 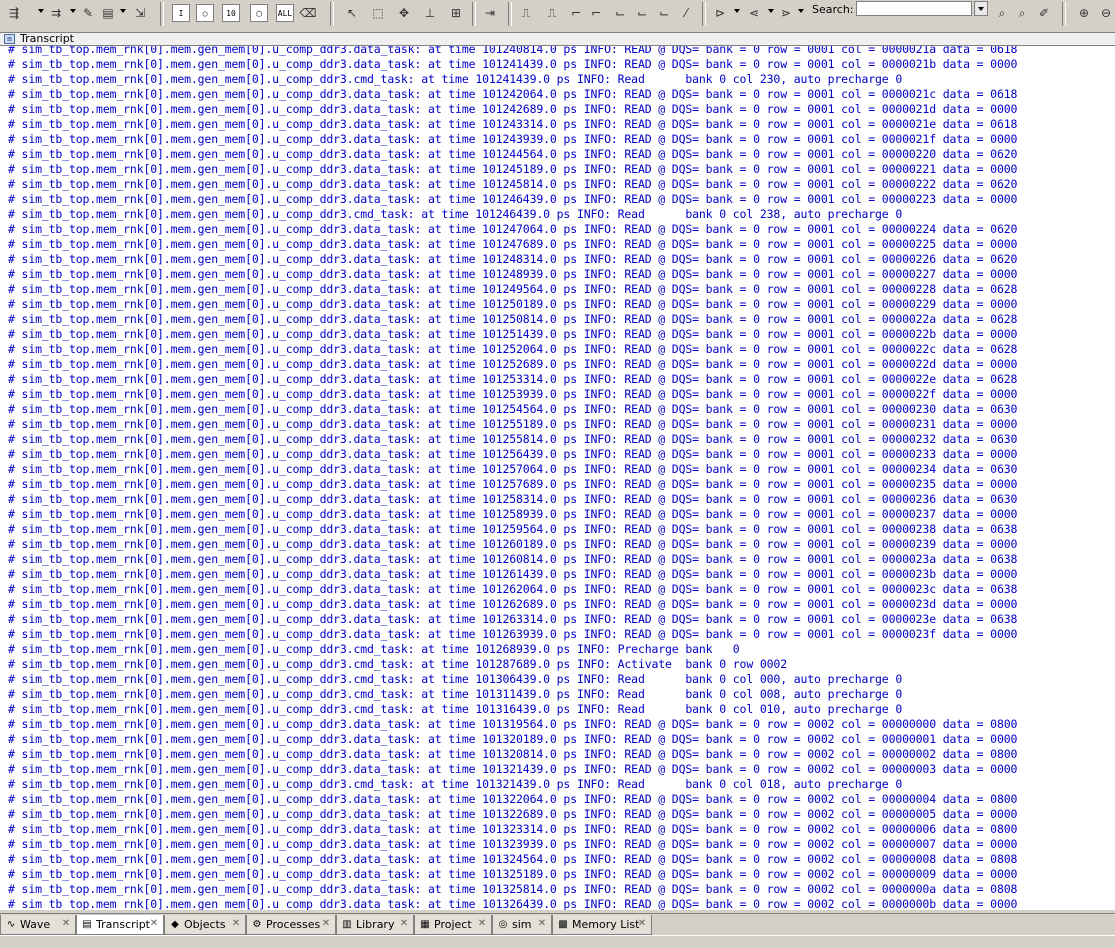 I want to click on format-icon: 10, so click(x=231, y=13).